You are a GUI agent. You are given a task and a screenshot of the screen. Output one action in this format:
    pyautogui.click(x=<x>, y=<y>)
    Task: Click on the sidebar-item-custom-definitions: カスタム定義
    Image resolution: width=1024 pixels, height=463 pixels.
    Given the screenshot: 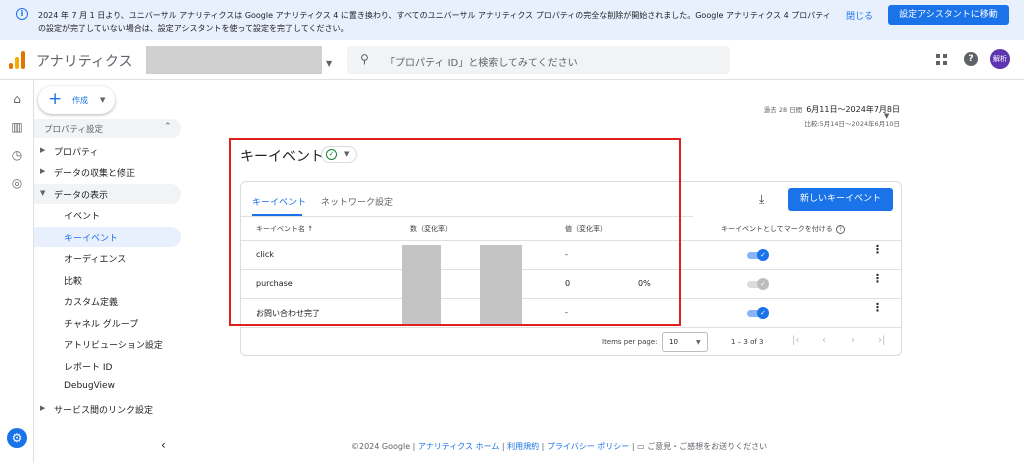 What is the action you would take?
    pyautogui.click(x=107, y=301)
    